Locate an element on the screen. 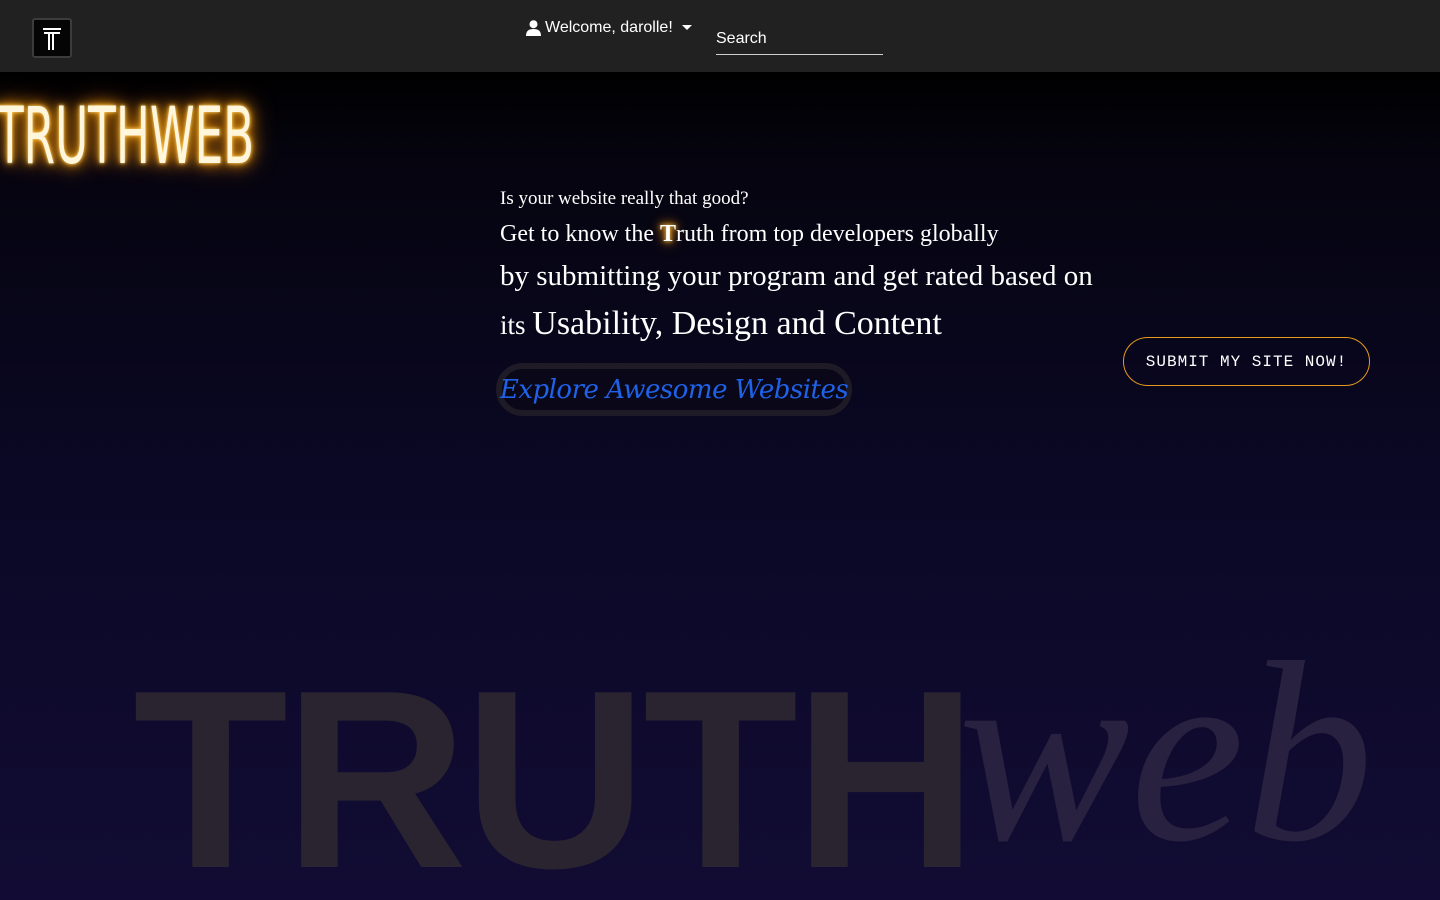  hero-criteria: Usability, Design and Content is located at coordinates (737, 323).